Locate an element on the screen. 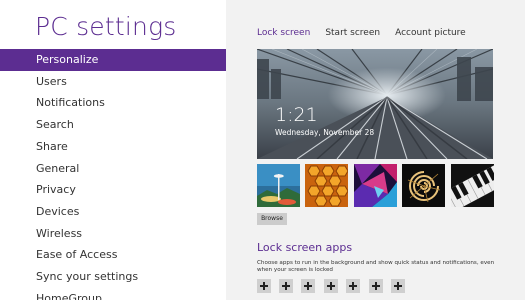  sidebar-item-label: Personalize is located at coordinates (67, 59).